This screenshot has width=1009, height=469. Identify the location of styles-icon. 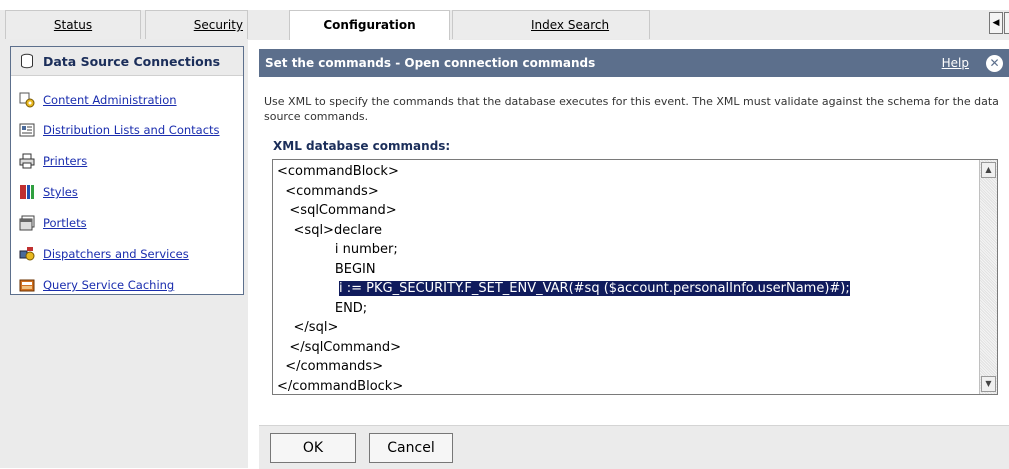
(27, 192).